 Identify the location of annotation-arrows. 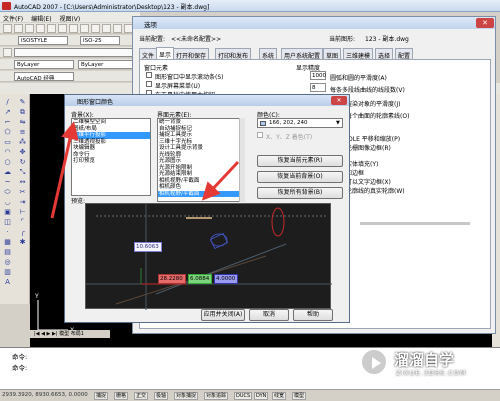
(145, 170).